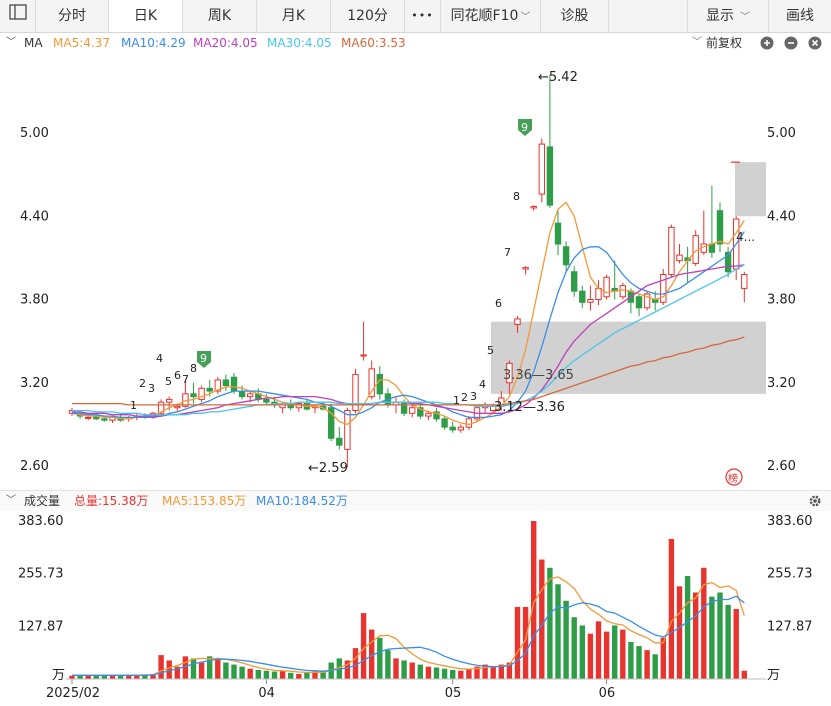  What do you see at coordinates (146, 16) in the screenshot?
I see `tab-daily: 日K` at bounding box center [146, 16].